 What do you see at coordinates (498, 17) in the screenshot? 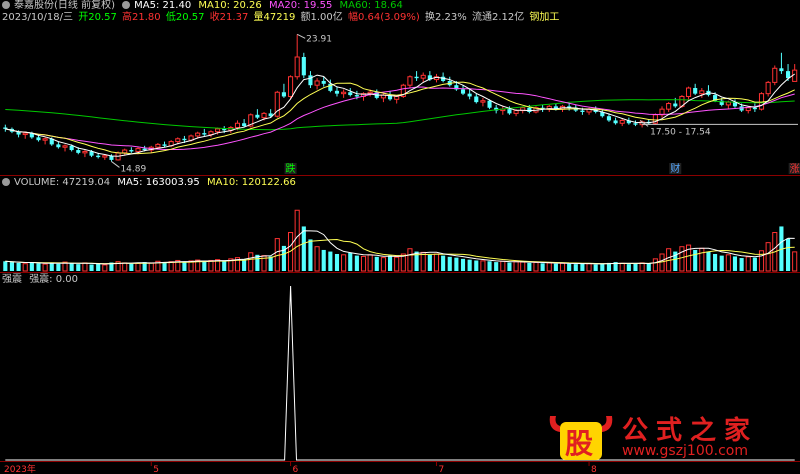
I see `float-value: 流通2.12亿` at bounding box center [498, 17].